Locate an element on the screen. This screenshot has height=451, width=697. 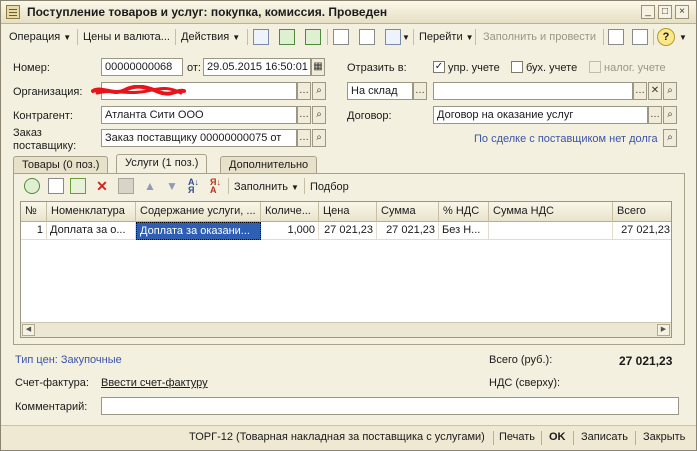
copy-row-icon is located at coordinates (56, 186).